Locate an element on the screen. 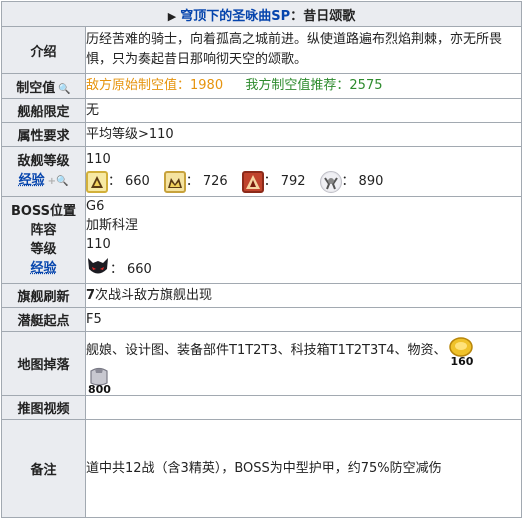 The image size is (522, 518). oil-icon: 800 is located at coordinates (101, 378).